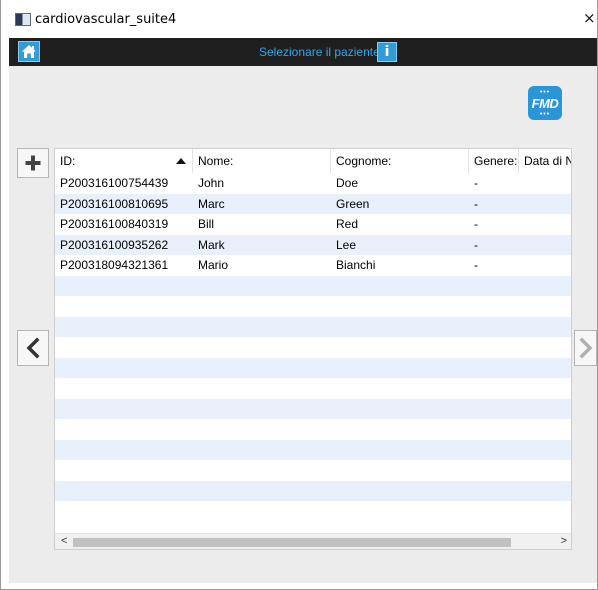  What do you see at coordinates (114, 203) in the screenshot?
I see `table-cell-id: P200316100810695` at bounding box center [114, 203].